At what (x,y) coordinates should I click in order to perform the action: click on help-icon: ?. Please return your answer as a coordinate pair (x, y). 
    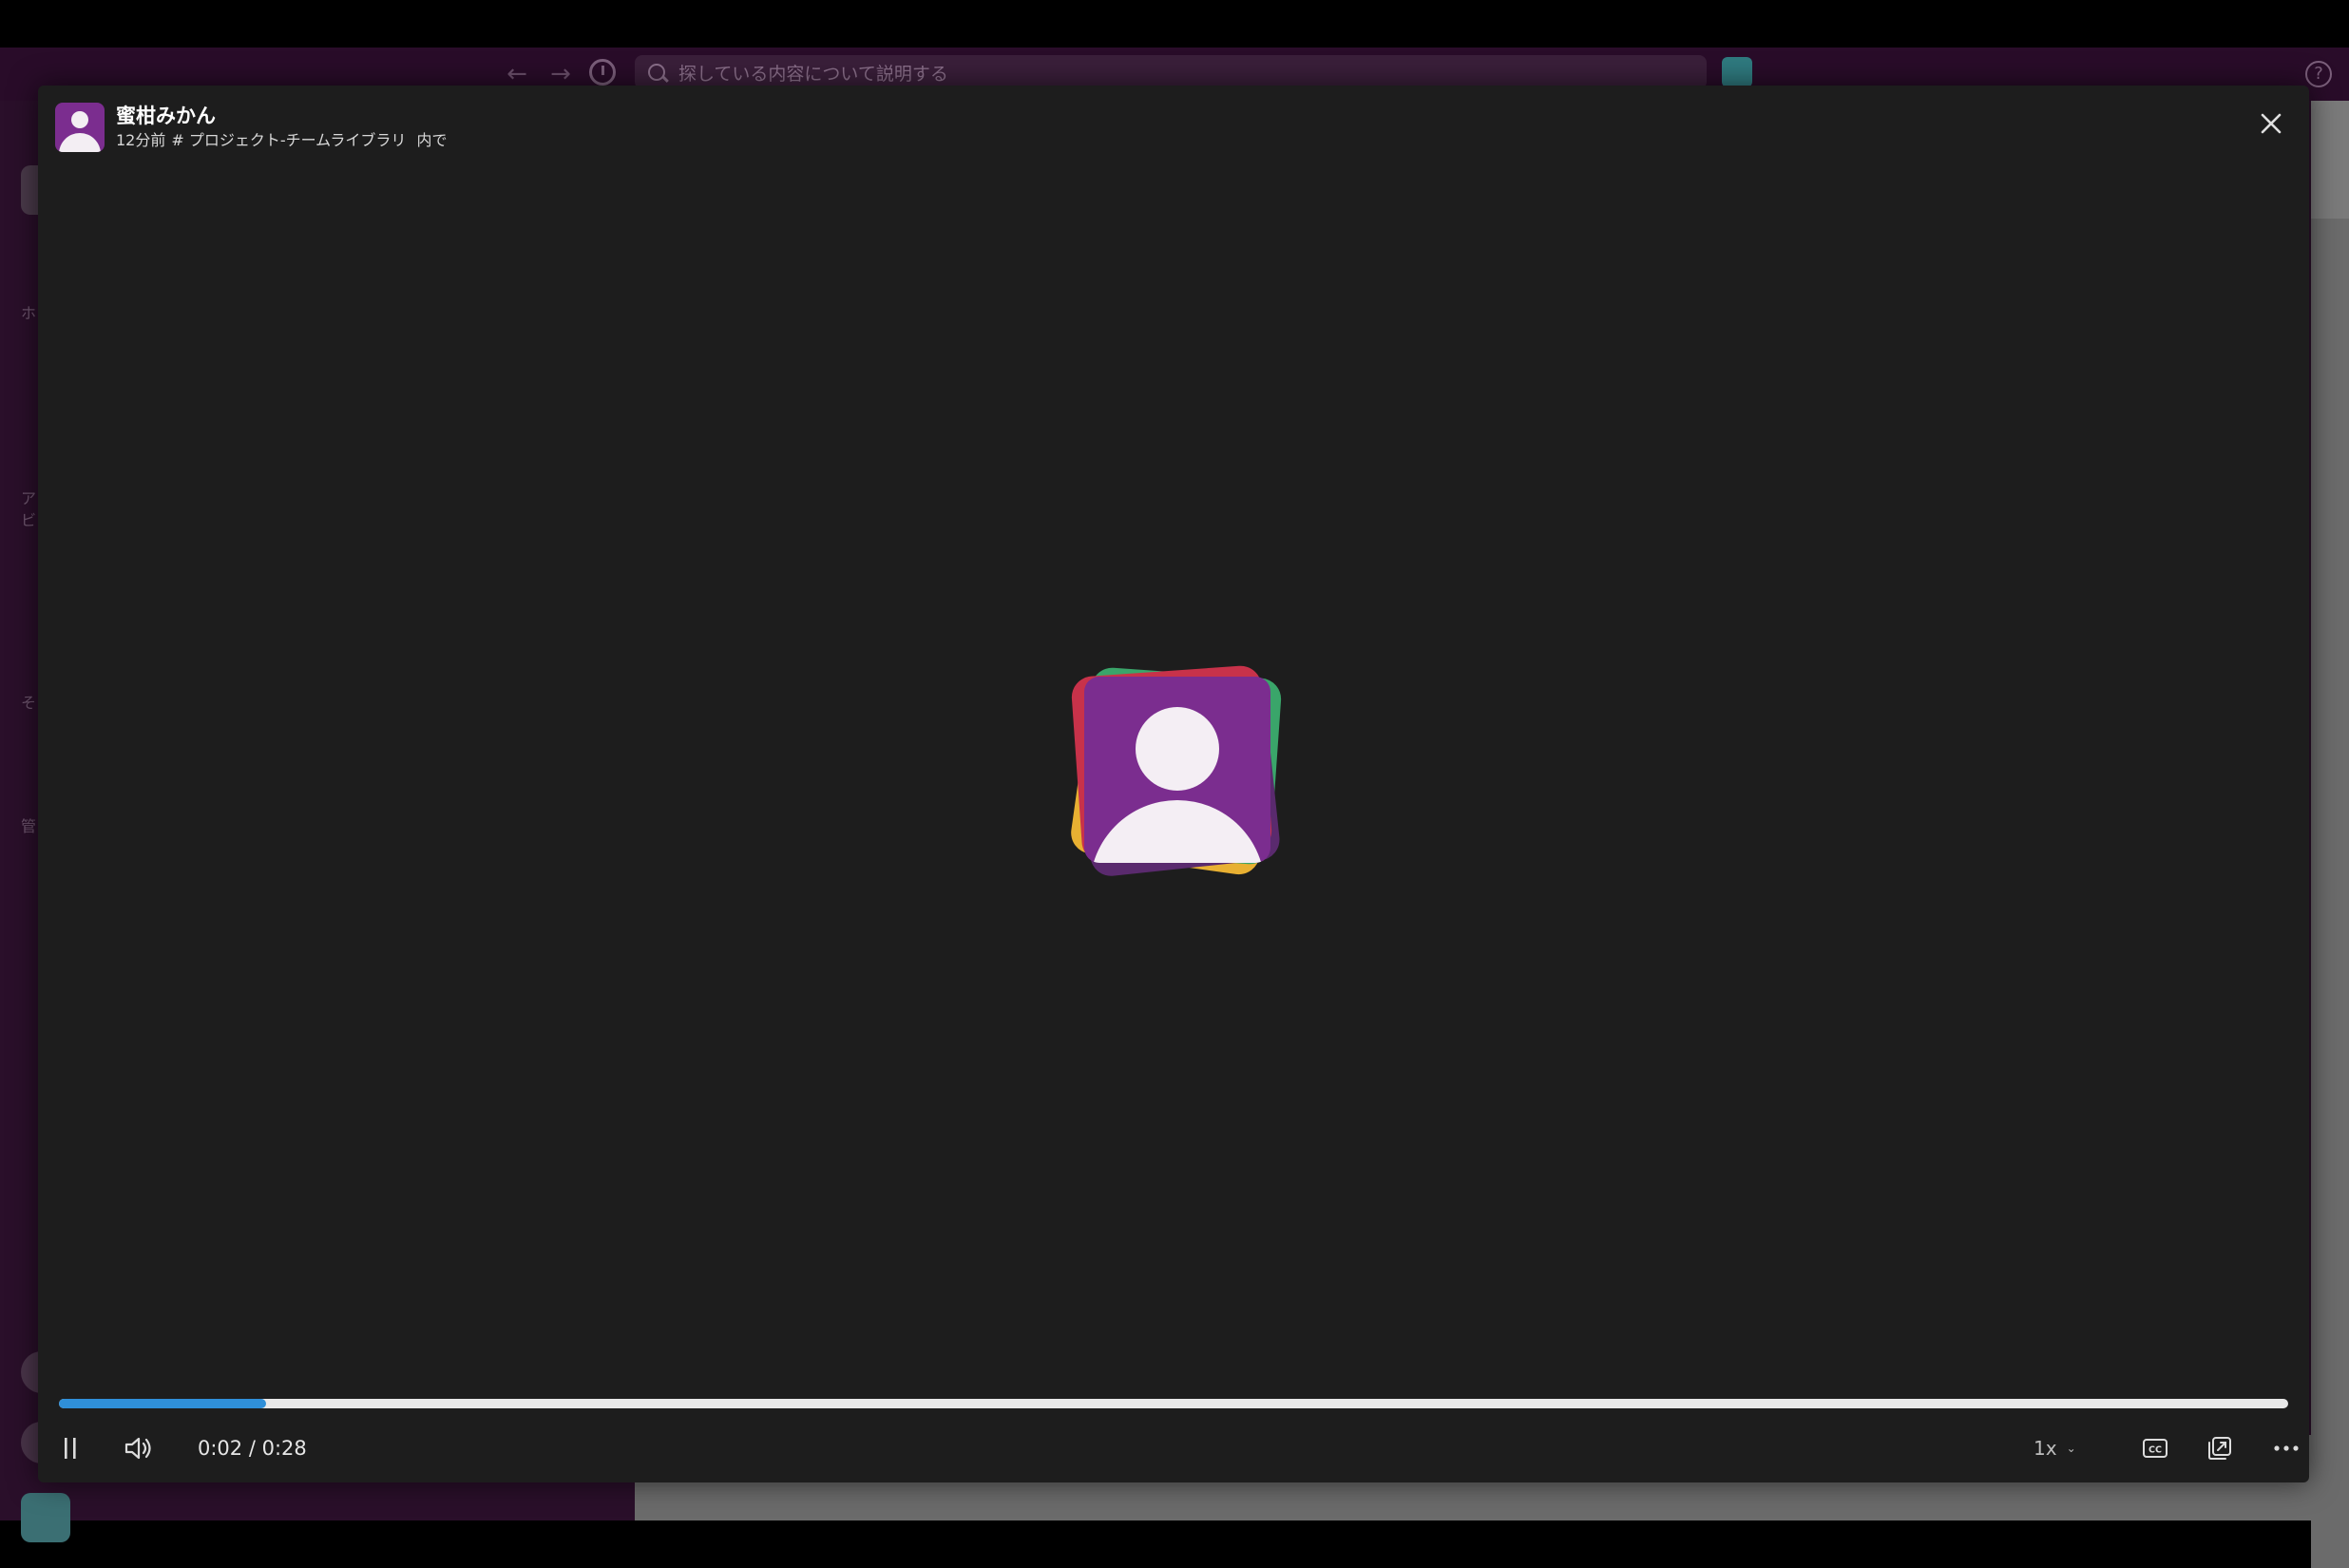
    Looking at the image, I should click on (2318, 74).